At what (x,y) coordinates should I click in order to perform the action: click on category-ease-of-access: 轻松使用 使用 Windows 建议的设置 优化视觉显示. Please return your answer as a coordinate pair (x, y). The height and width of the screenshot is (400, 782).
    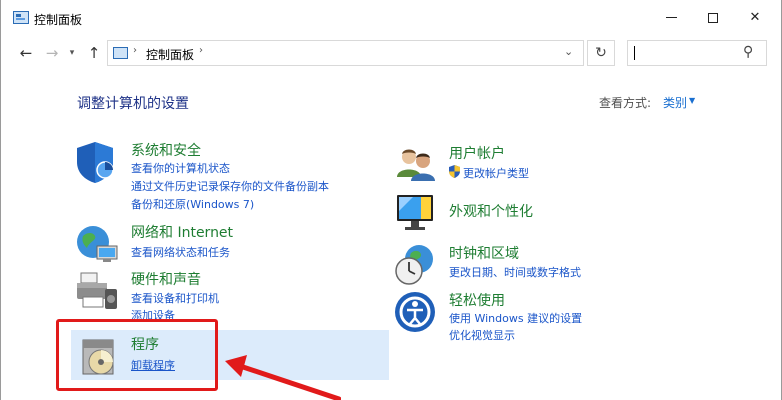
    Looking at the image, I should click on (543, 317).